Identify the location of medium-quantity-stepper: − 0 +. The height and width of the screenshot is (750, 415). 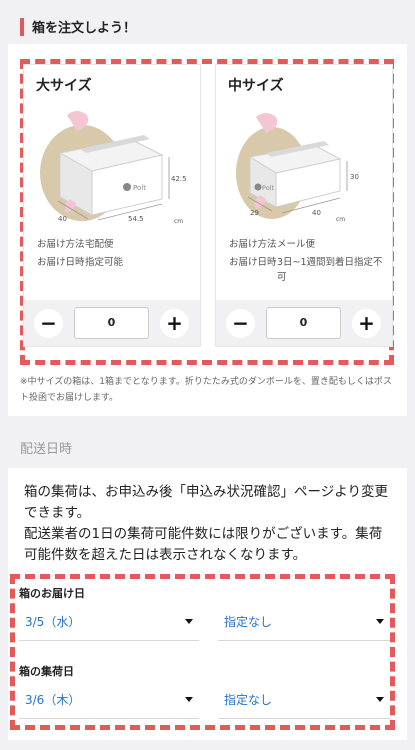
(304, 323).